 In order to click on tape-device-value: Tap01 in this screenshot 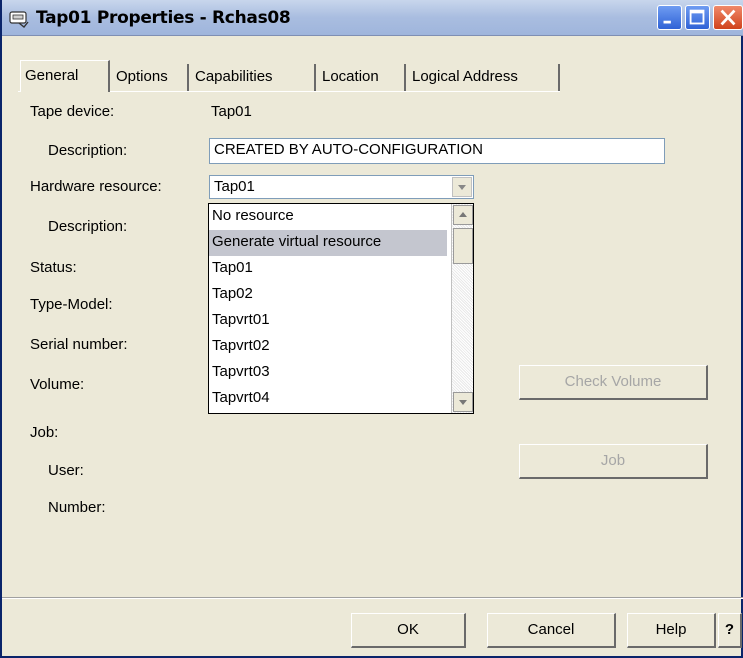, I will do `click(231, 111)`.